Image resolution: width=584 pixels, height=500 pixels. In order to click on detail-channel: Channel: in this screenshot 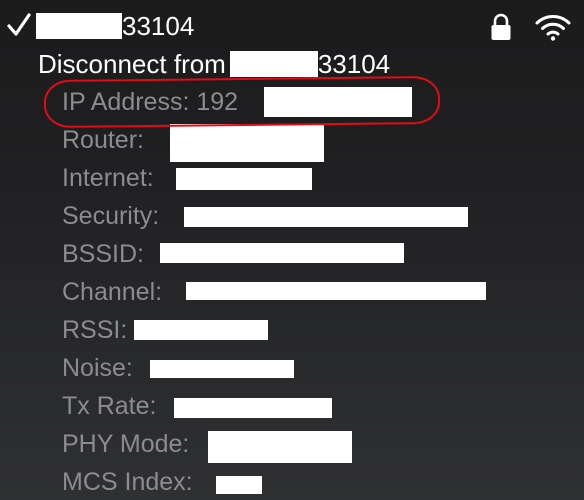, I will do `click(112, 292)`.